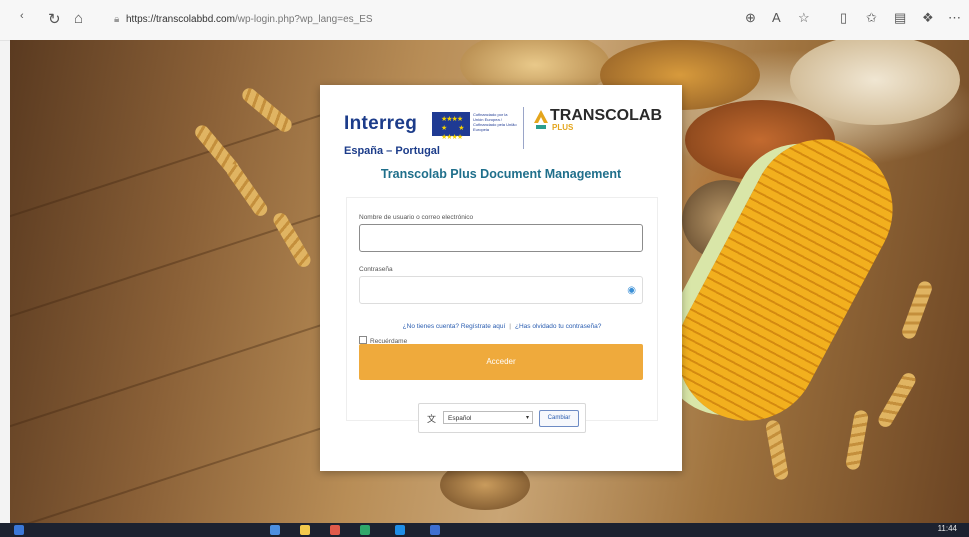 The image size is (969, 537). Describe the element at coordinates (451, 126) in the screenshot. I see `eu-flag-icon: ★★★★ ★ ★ ★★★★` at that location.